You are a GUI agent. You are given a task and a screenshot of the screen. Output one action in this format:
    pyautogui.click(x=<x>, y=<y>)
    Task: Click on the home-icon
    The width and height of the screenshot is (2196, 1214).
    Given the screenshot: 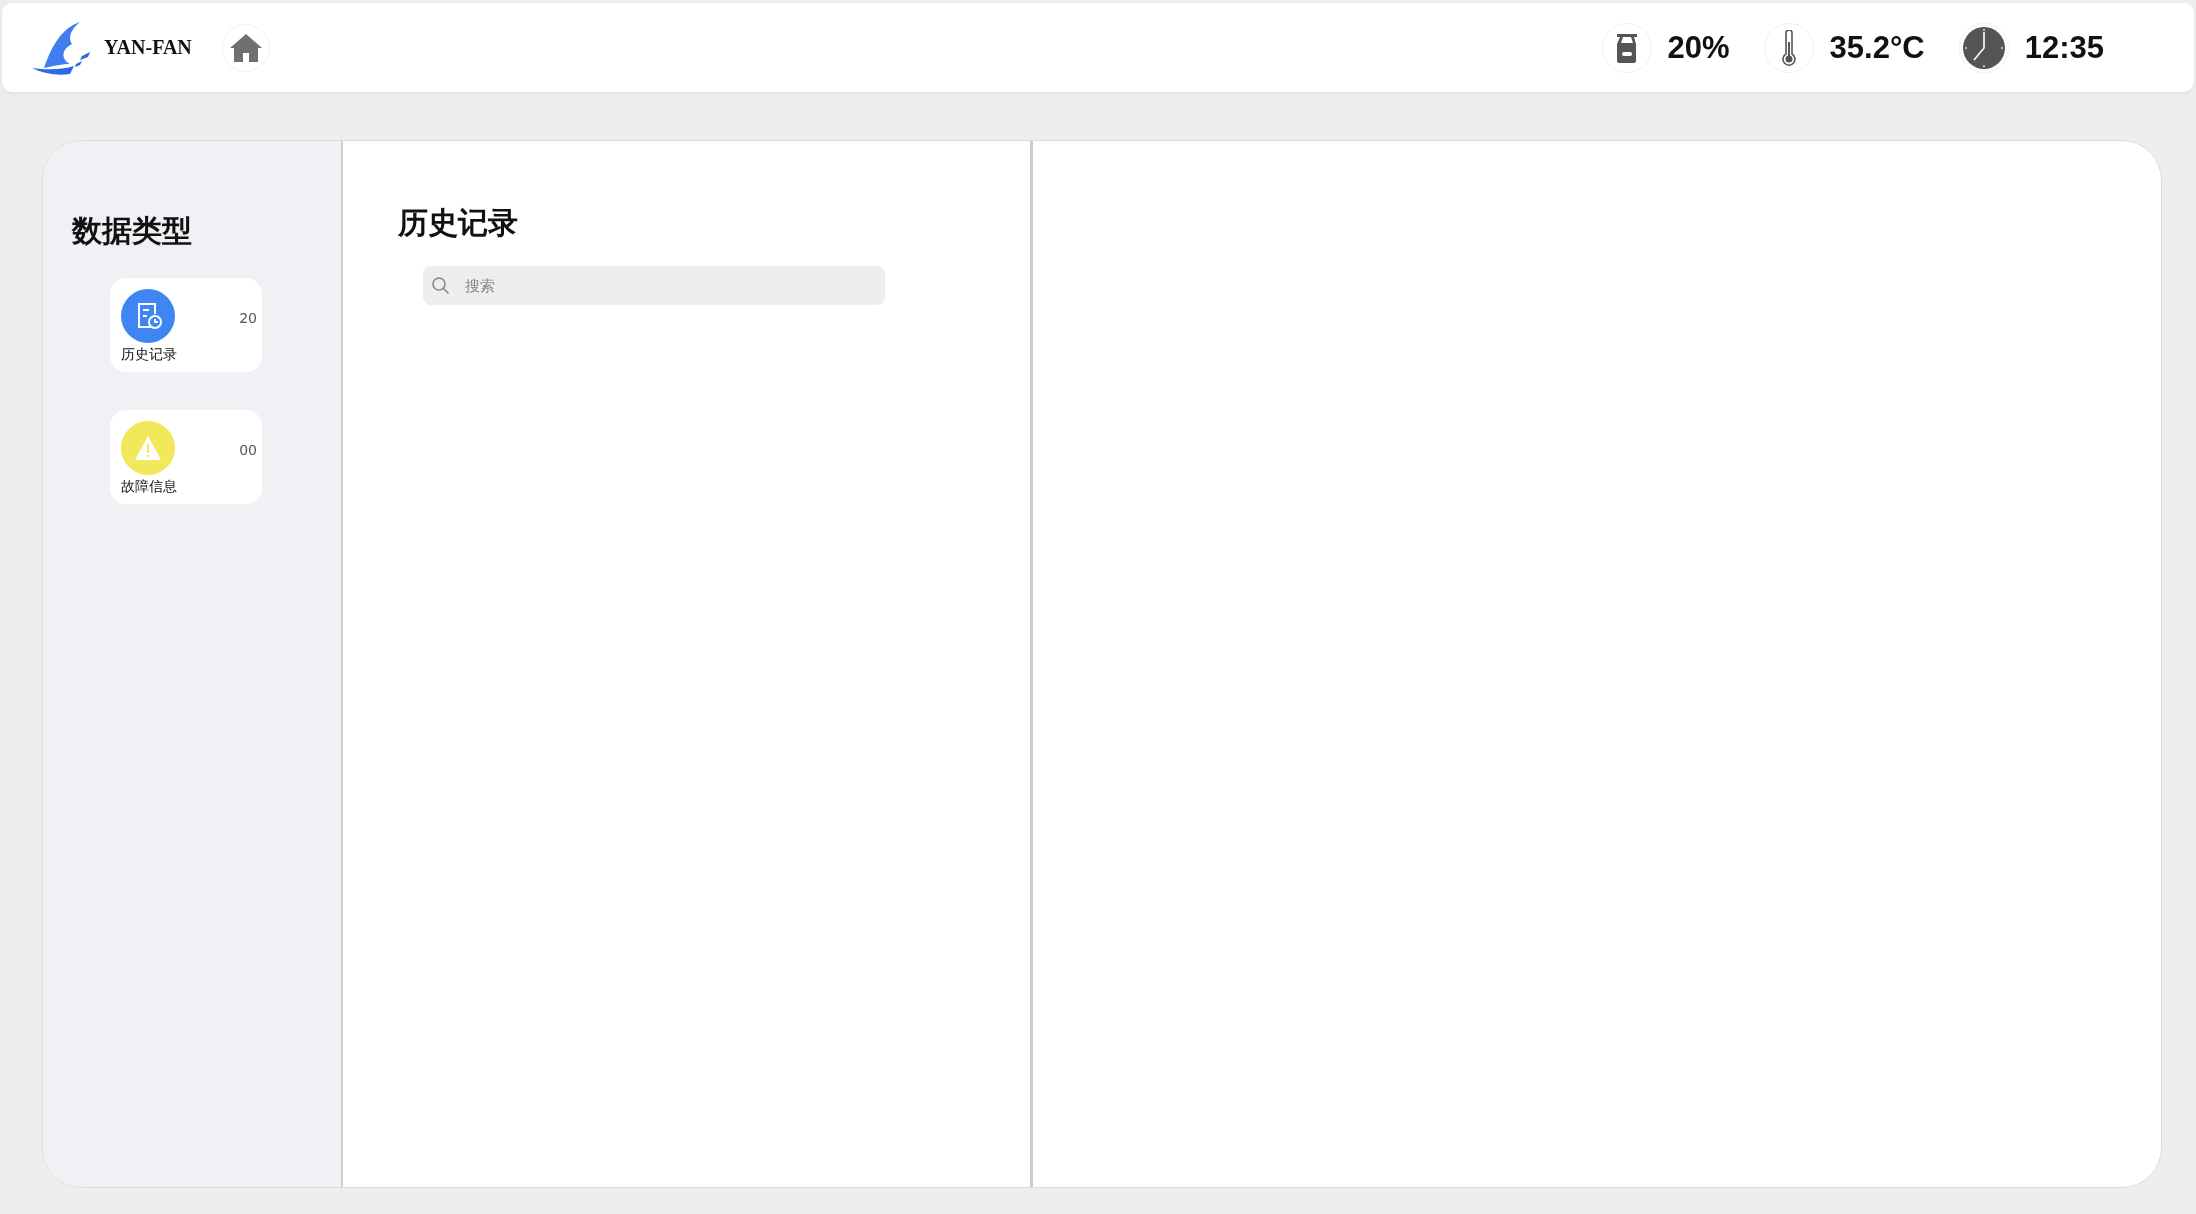 What is the action you would take?
    pyautogui.click(x=245, y=47)
    